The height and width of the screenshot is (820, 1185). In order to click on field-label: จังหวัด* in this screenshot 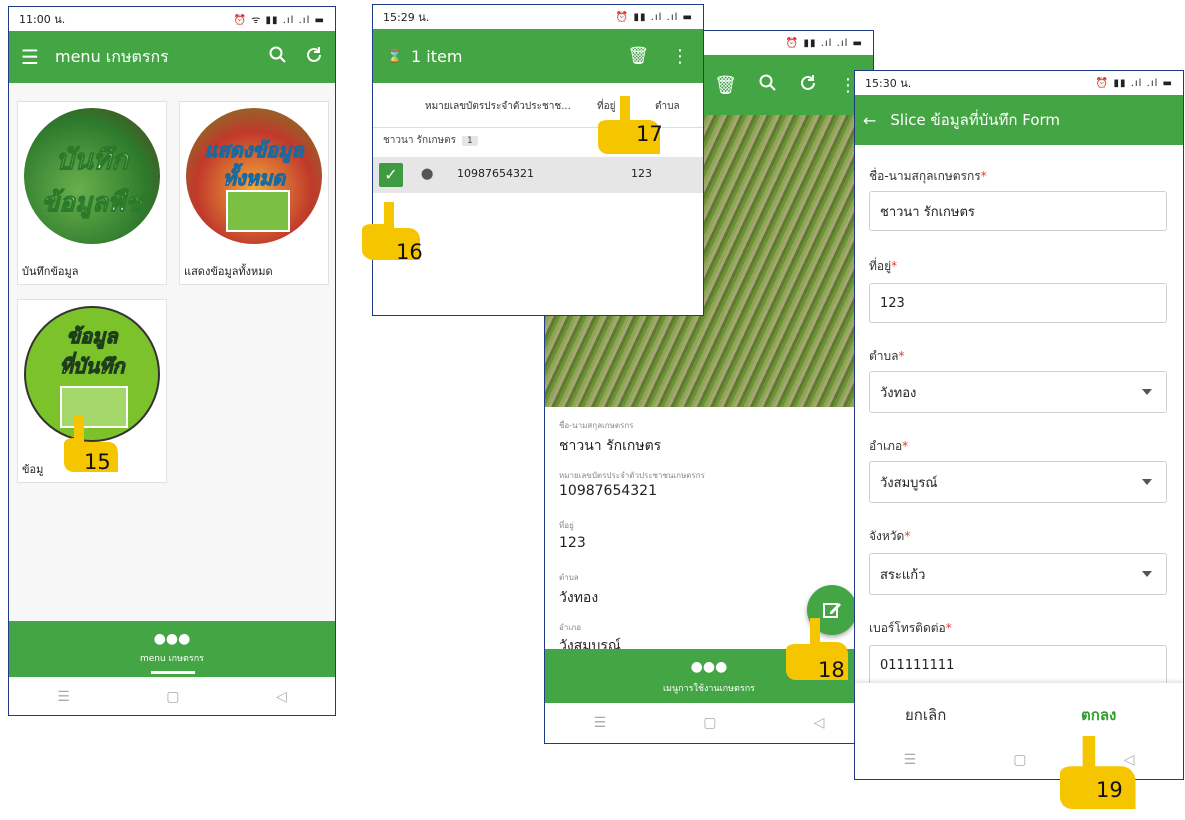, I will do `click(890, 536)`.